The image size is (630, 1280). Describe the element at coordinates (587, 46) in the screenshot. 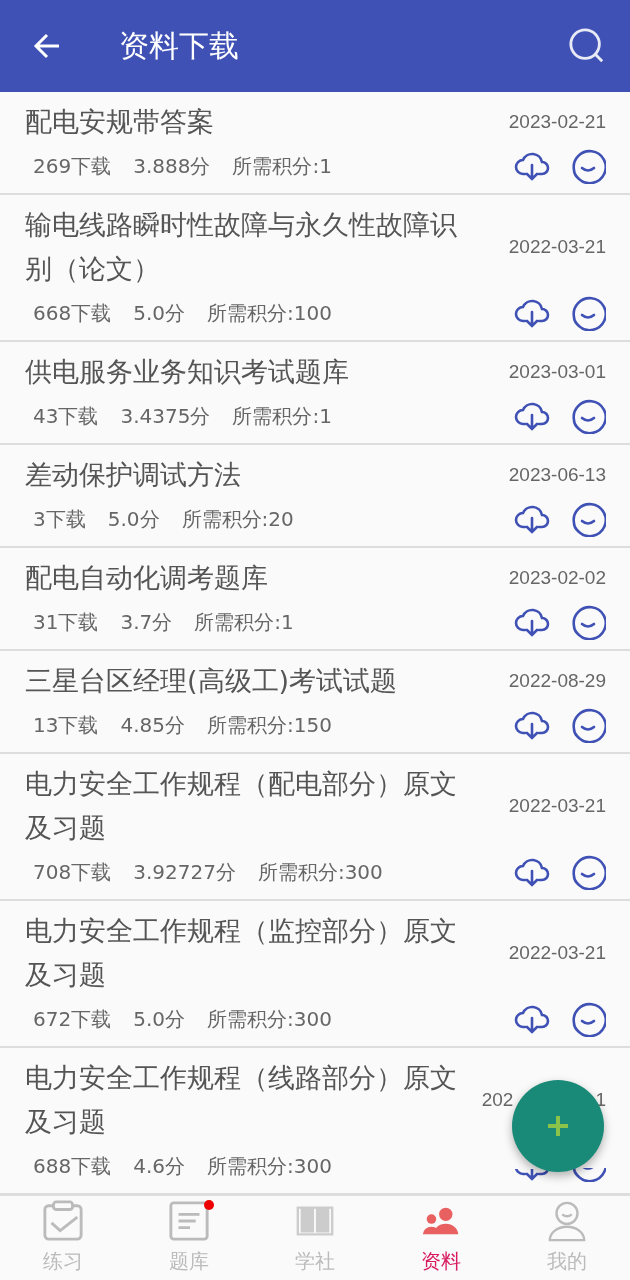

I see `search-icon` at that location.